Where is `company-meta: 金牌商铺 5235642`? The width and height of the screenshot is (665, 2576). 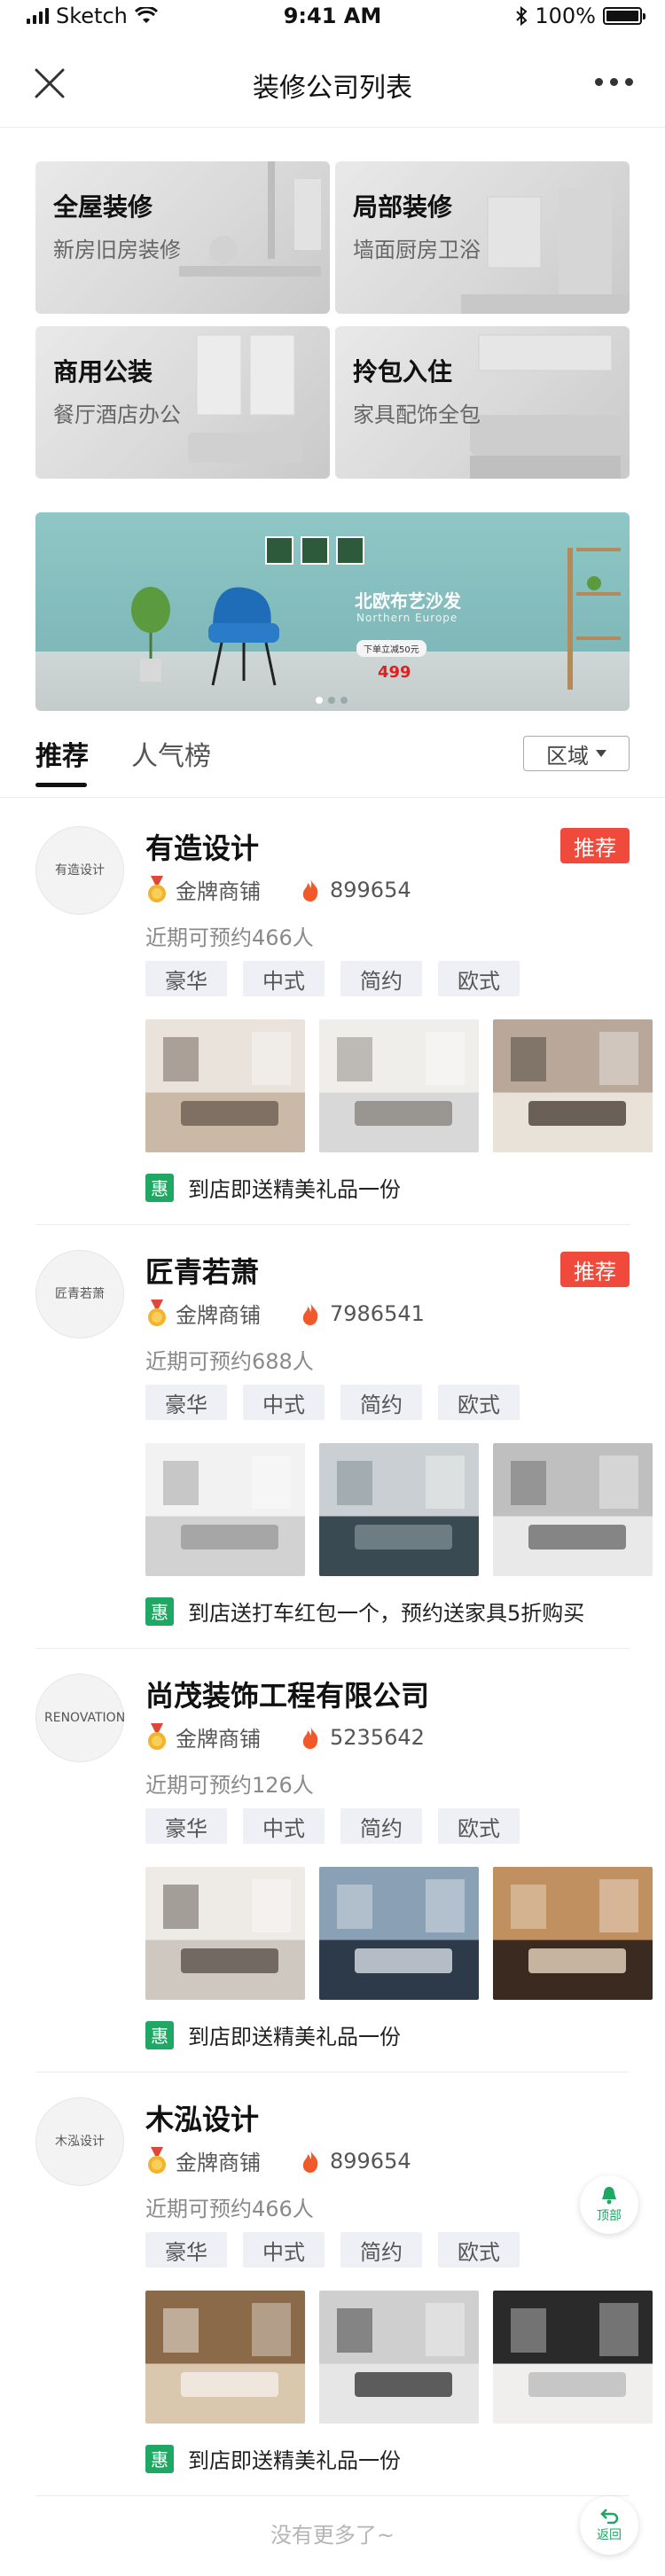 company-meta: 金牌商铺 5235642 is located at coordinates (285, 1736).